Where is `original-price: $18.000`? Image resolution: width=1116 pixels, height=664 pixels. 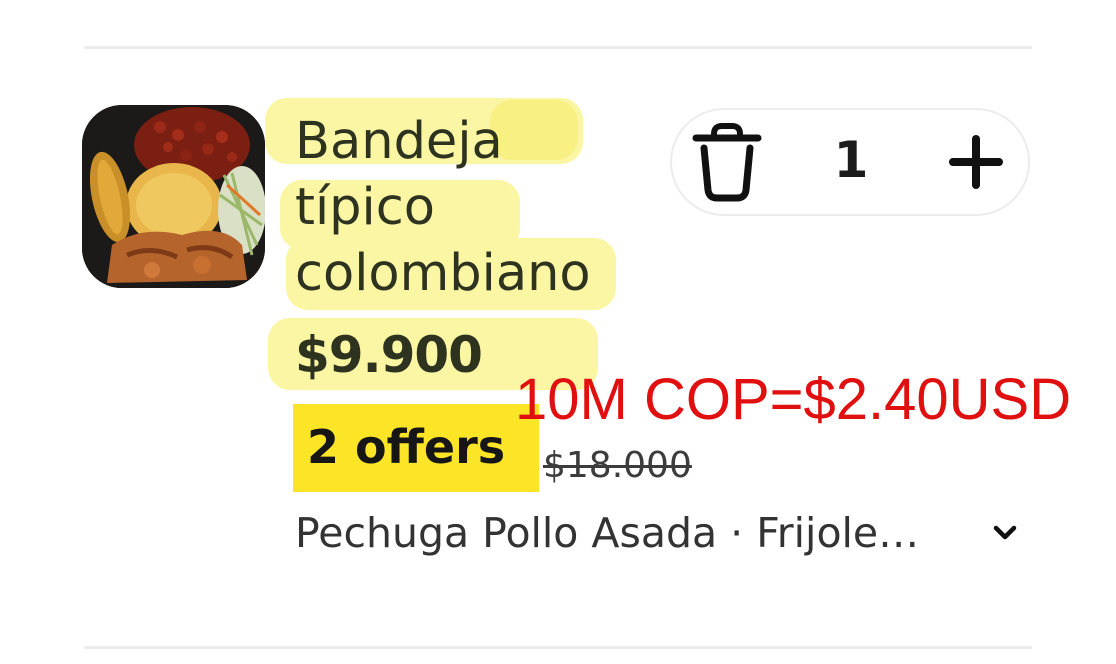 original-price: $18.000 is located at coordinates (617, 465).